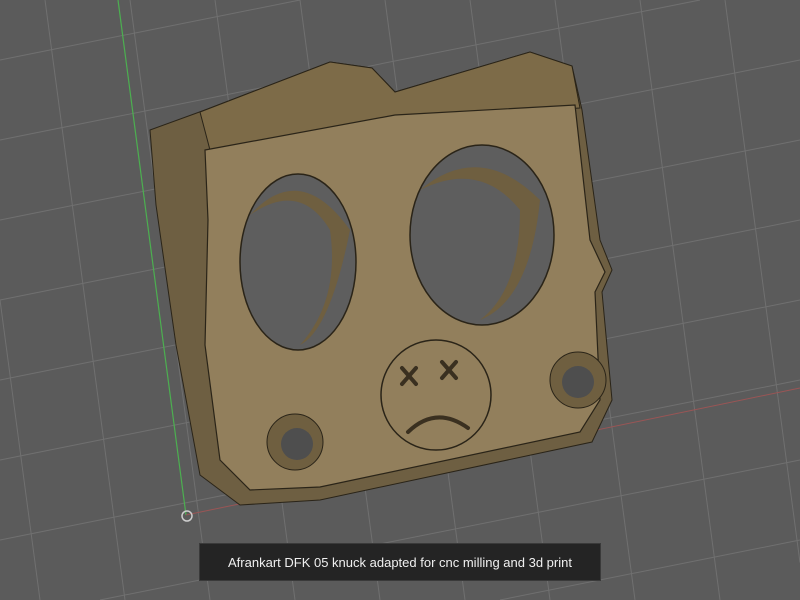  What do you see at coordinates (187, 516) in the screenshot?
I see `origin-marker-icon` at bounding box center [187, 516].